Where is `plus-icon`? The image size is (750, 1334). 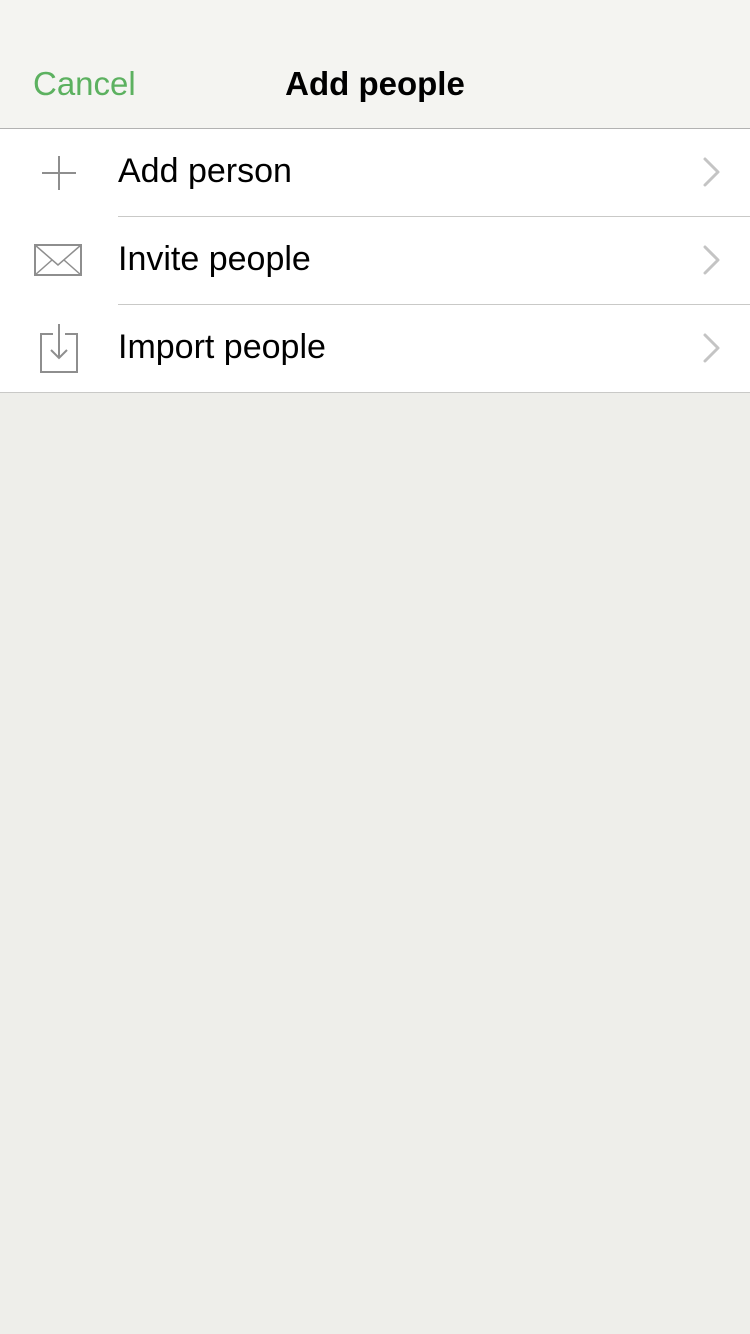 plus-icon is located at coordinates (59, 173).